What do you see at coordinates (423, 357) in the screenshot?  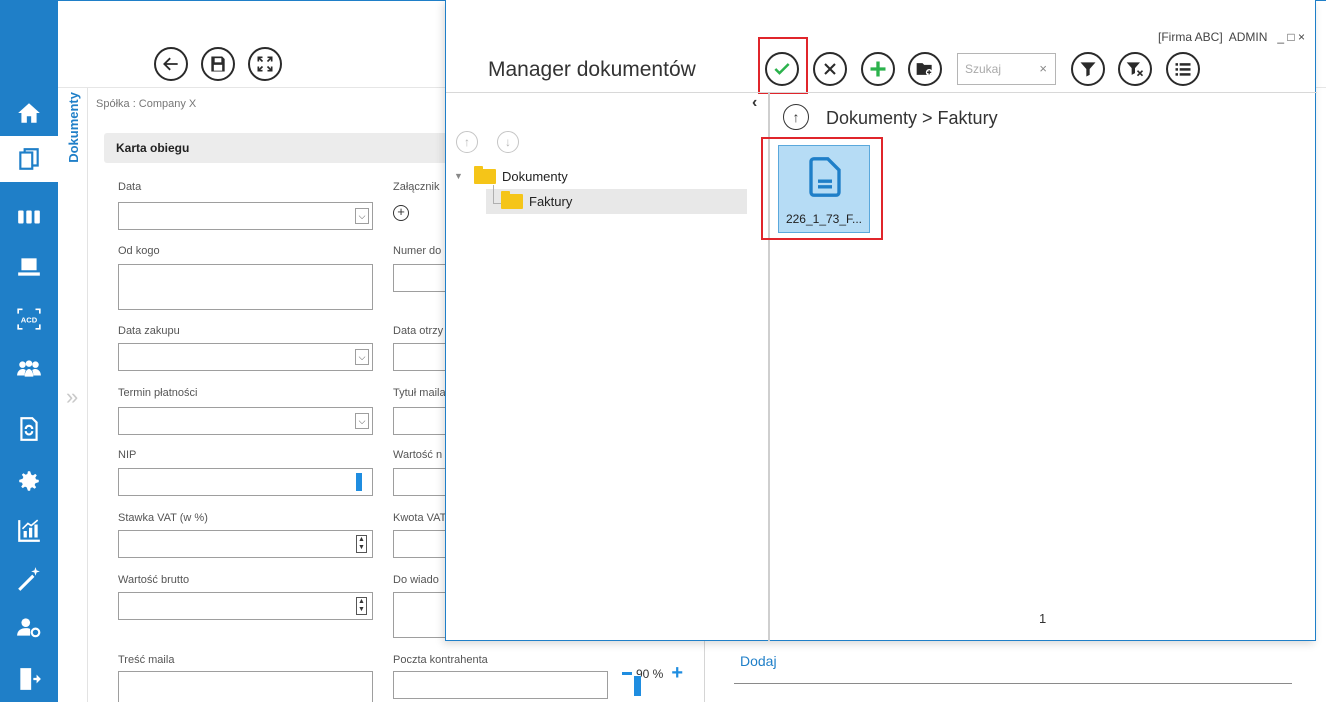 I see `received-date-field` at bounding box center [423, 357].